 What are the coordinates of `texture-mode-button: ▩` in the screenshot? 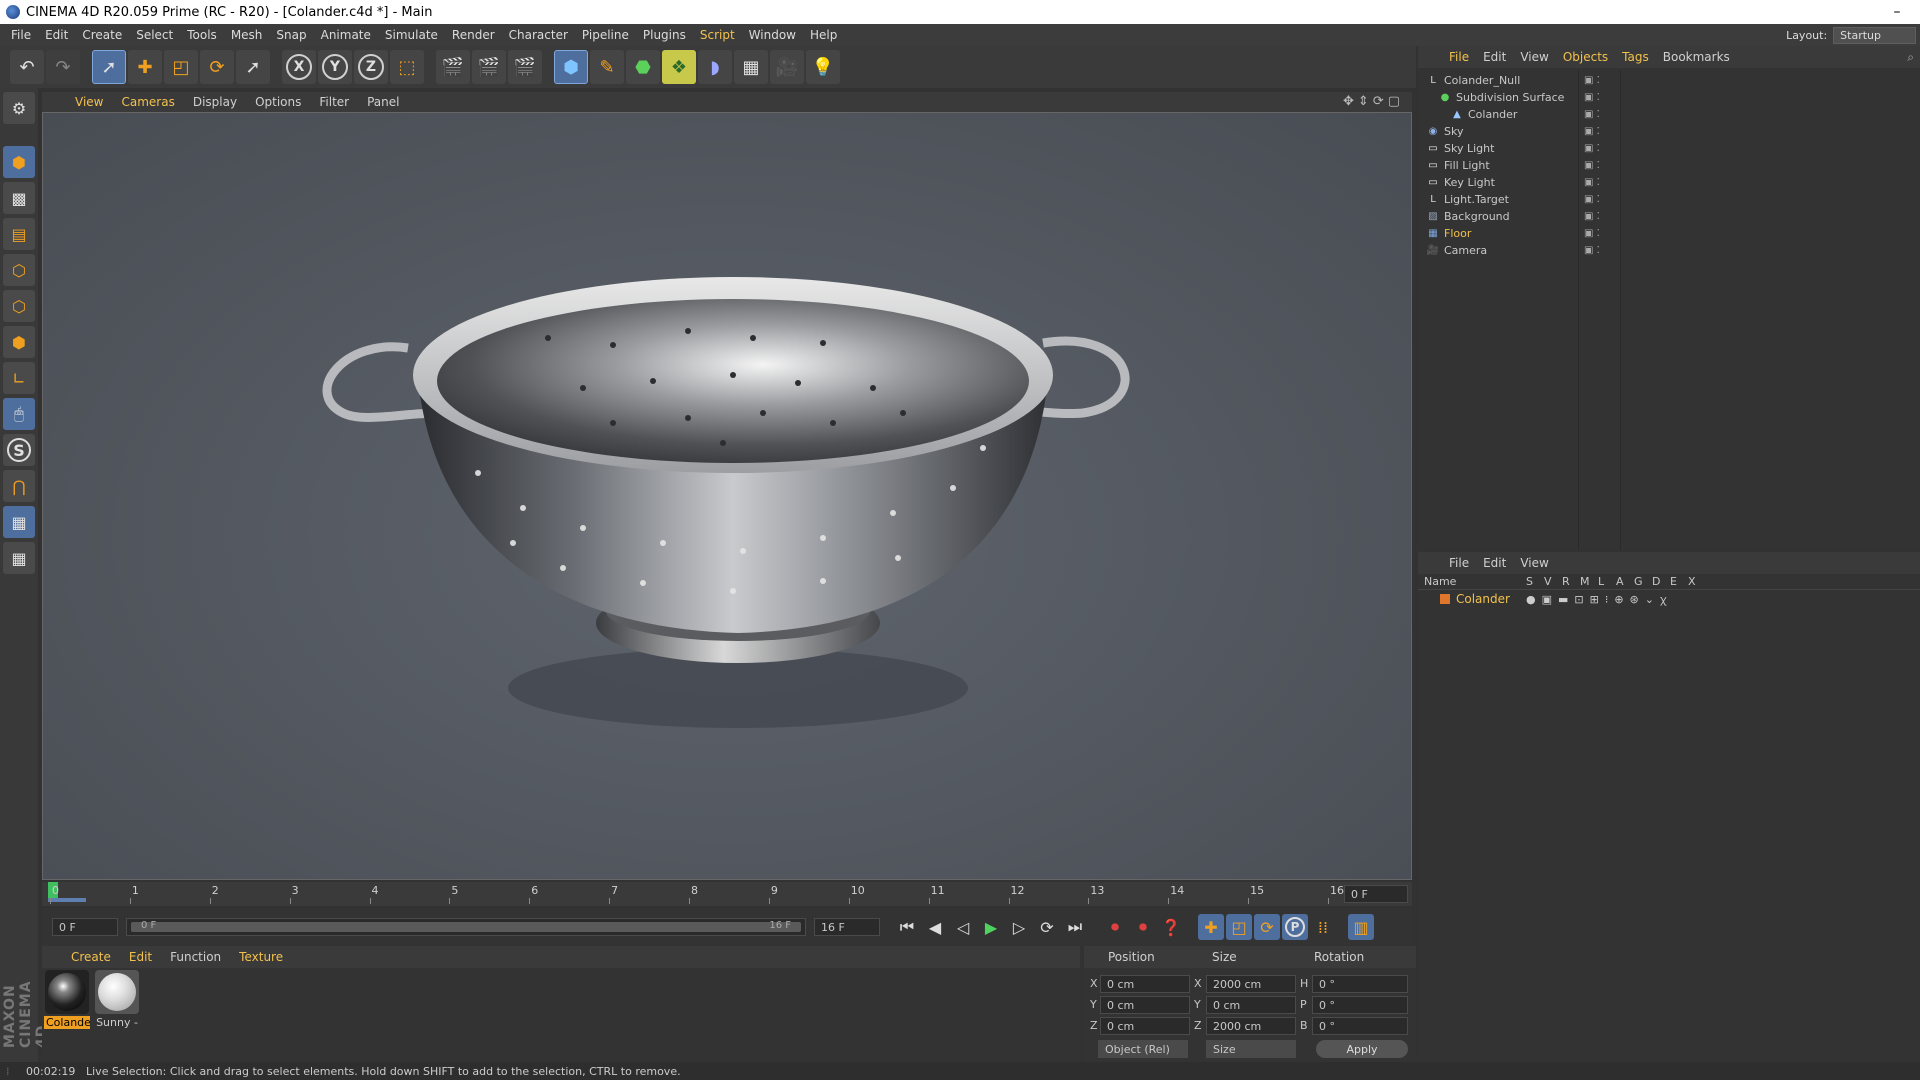 It's located at (19, 198).